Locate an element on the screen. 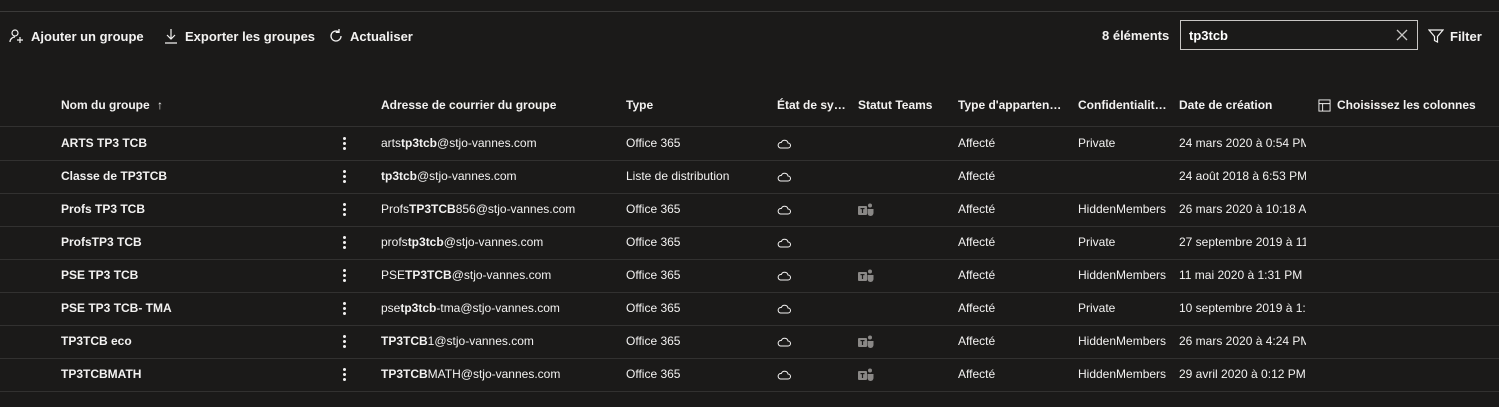 The image size is (1499, 407). group-name: ARTS TP3 TCB is located at coordinates (191, 143).